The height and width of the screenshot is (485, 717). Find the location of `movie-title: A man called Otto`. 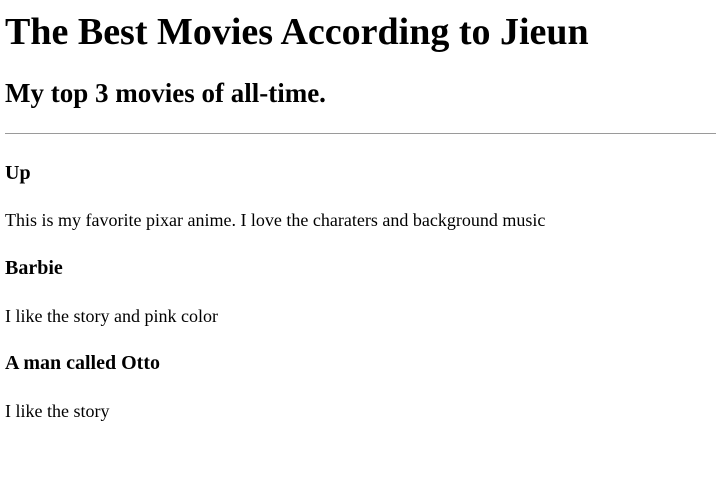

movie-title: A man called Otto is located at coordinates (82, 363).